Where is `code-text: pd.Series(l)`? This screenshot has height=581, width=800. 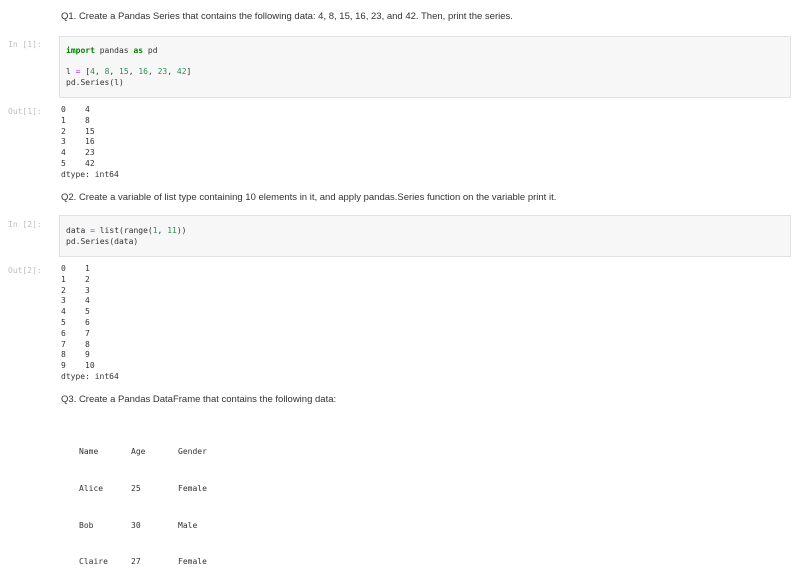 code-text: pd.Series(l) is located at coordinates (95, 82).